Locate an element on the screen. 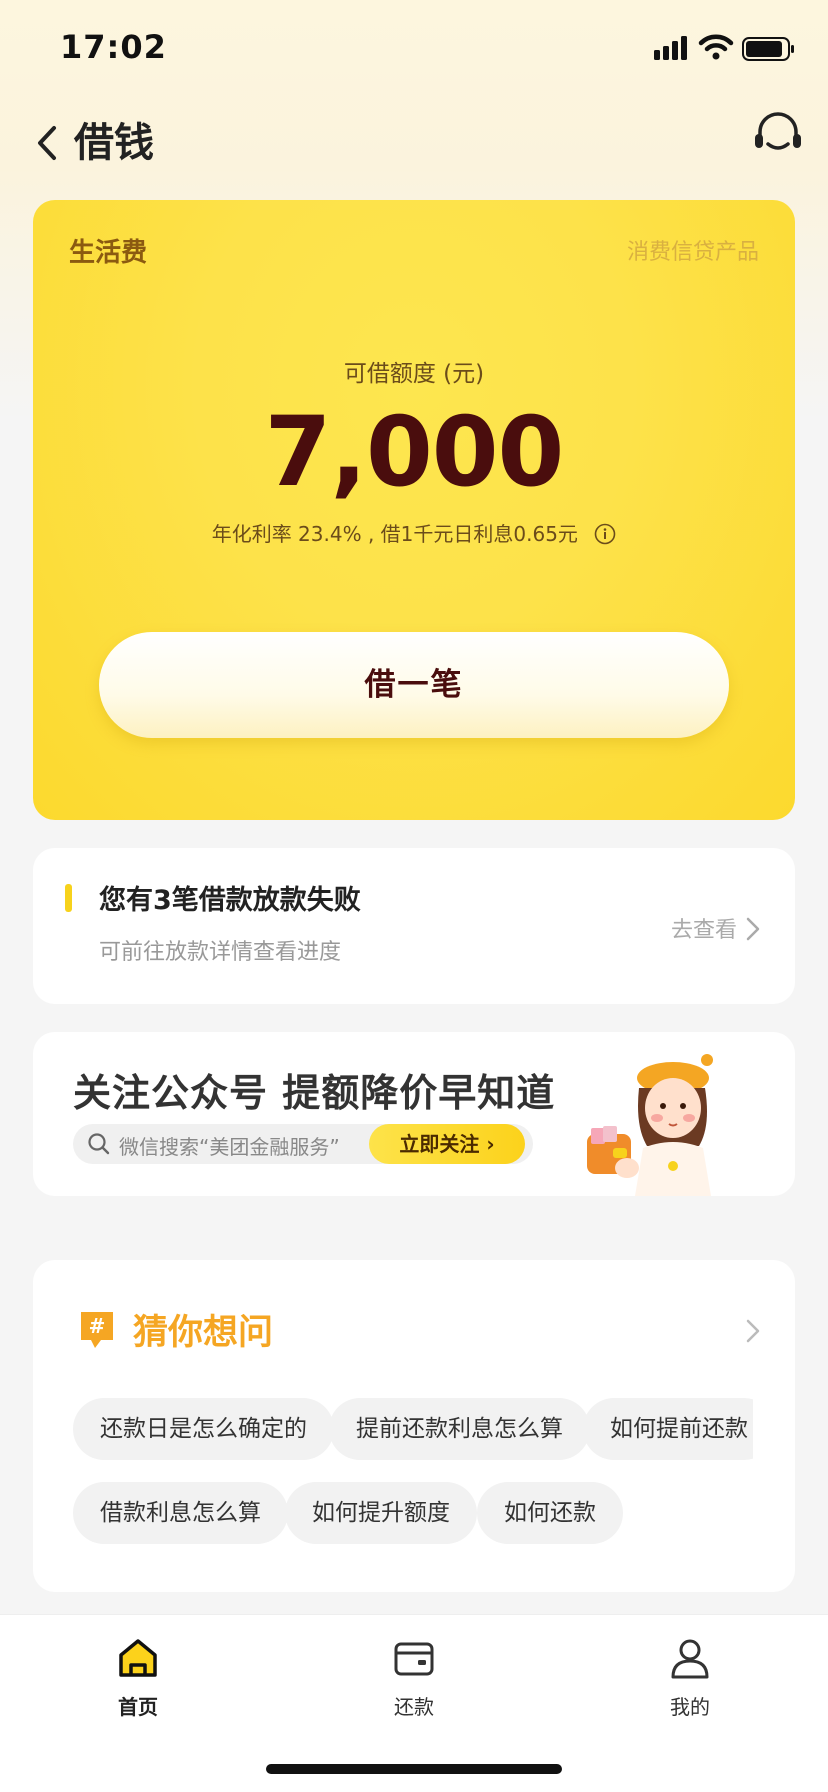 This screenshot has height=1792, width=828. page-title: 借钱 is located at coordinates (114, 143).